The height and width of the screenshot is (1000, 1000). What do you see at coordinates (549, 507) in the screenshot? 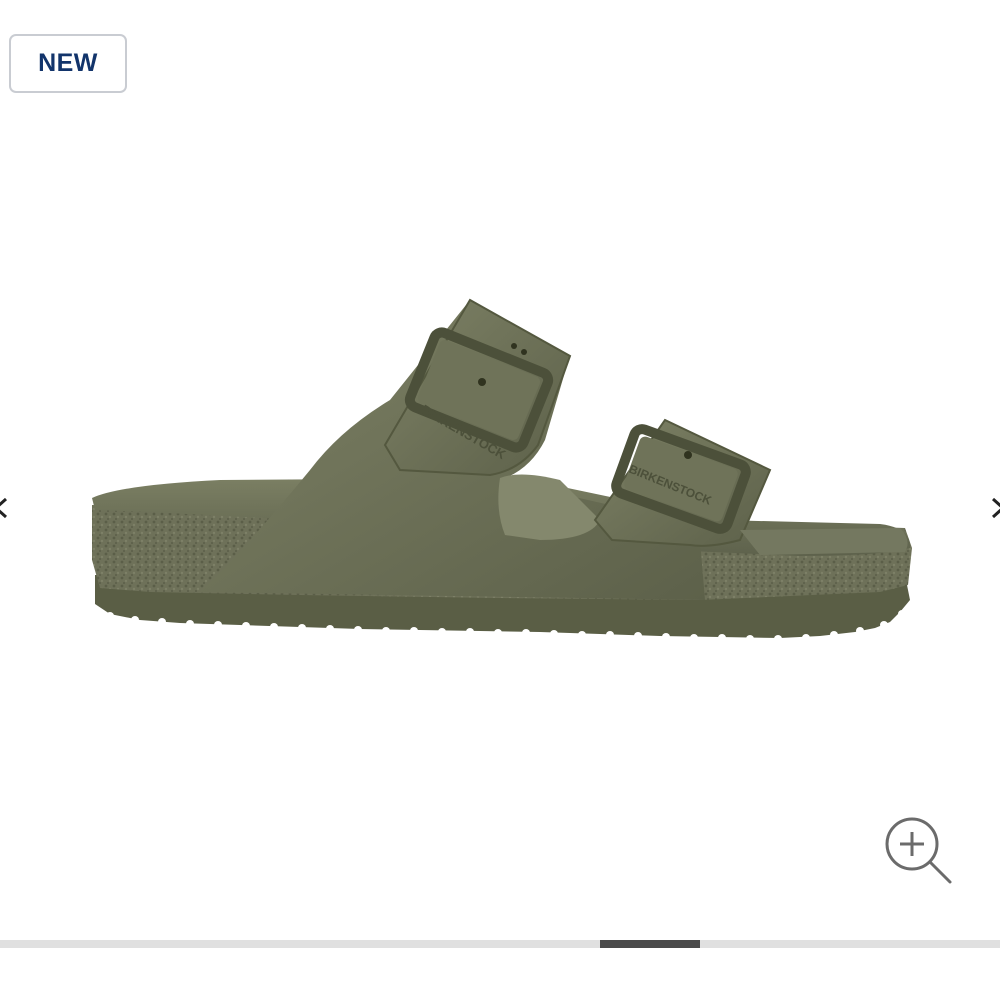
I see `sandal-inner-cutout` at bounding box center [549, 507].